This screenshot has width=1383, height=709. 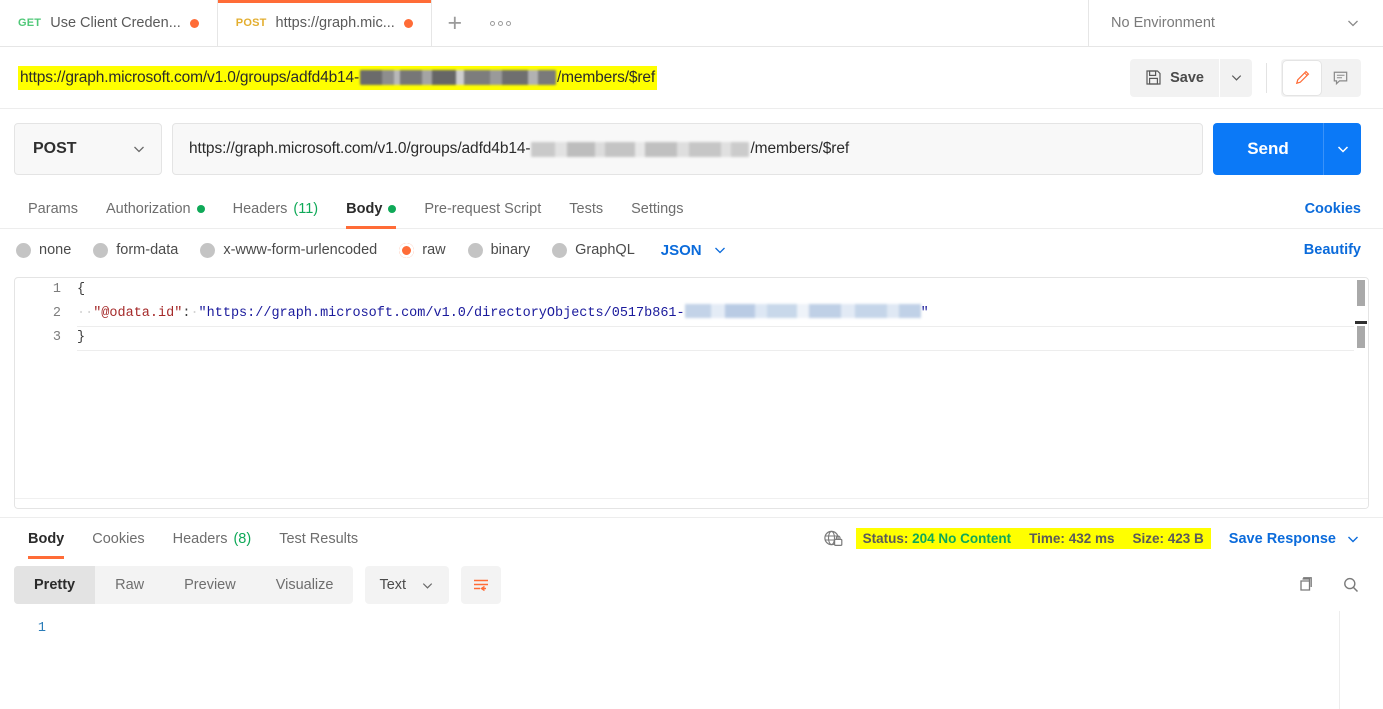 I want to click on cookies-link: Cookies, so click(x=1333, y=209).